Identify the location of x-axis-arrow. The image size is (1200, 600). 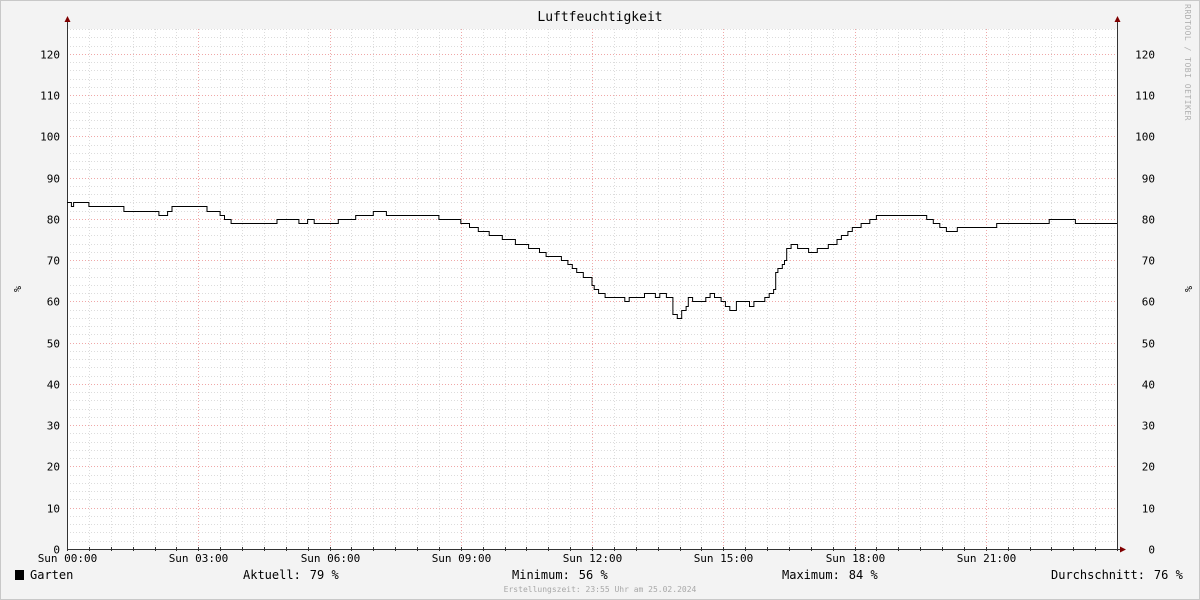
(1123, 549).